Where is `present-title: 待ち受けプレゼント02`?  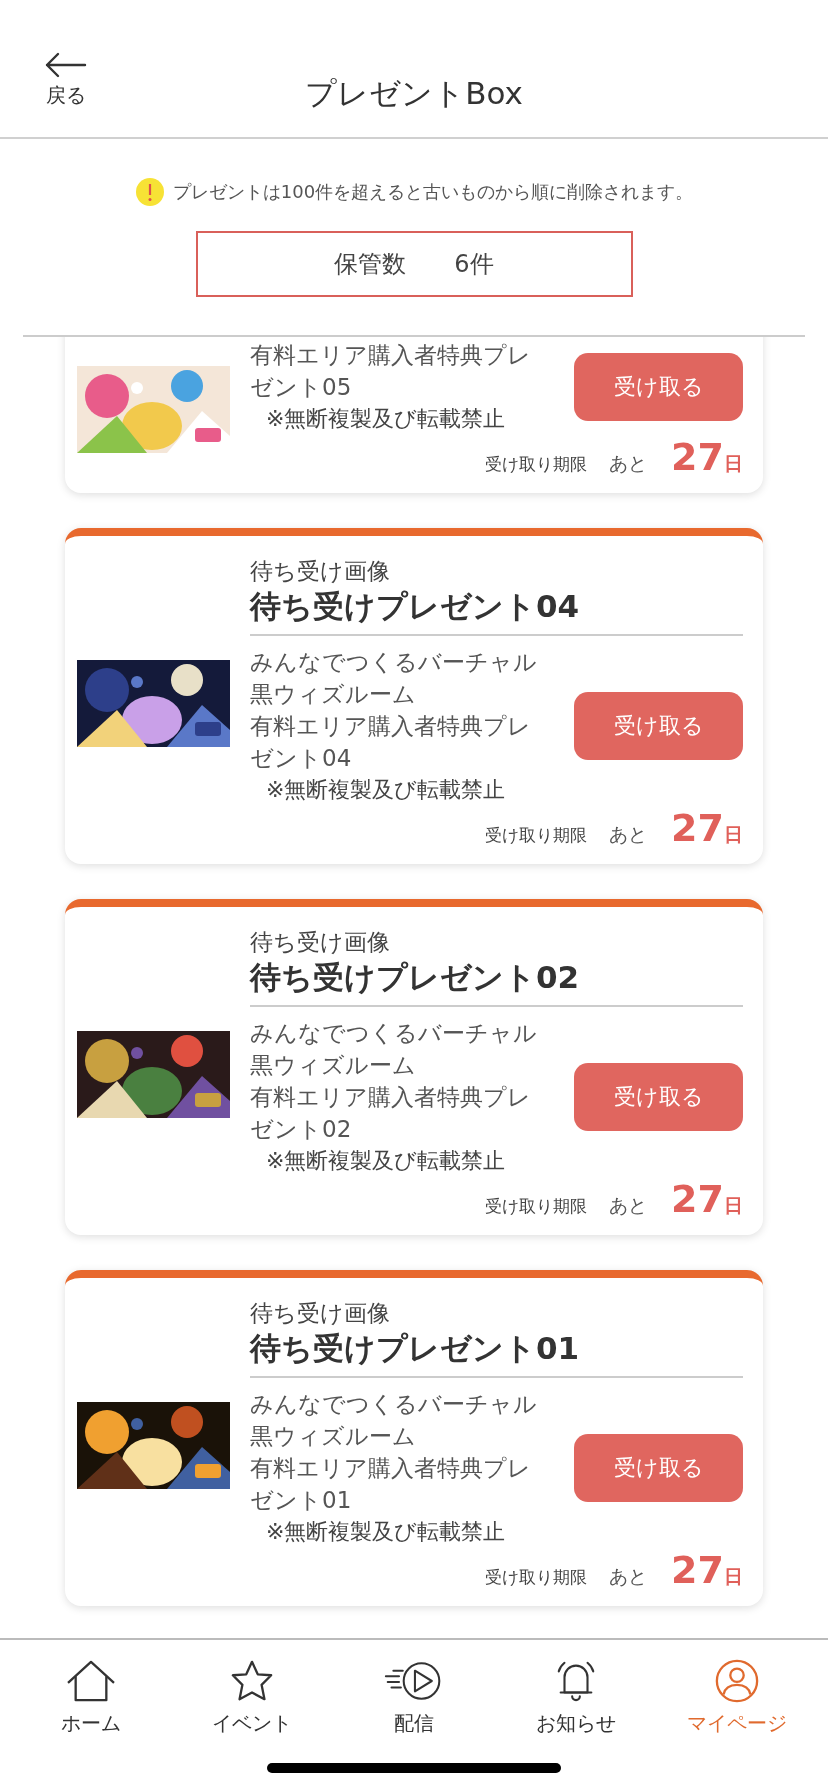 present-title: 待ち受けプレゼント02 is located at coordinates (415, 977).